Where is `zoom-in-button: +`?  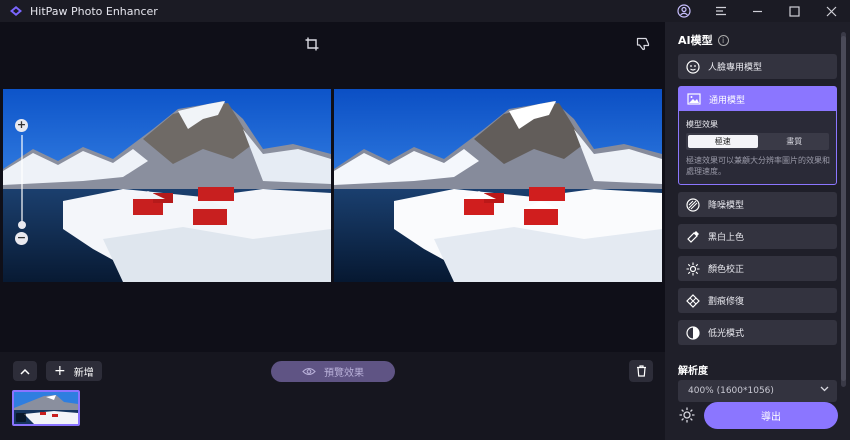 zoom-in-button: + is located at coordinates (21, 125).